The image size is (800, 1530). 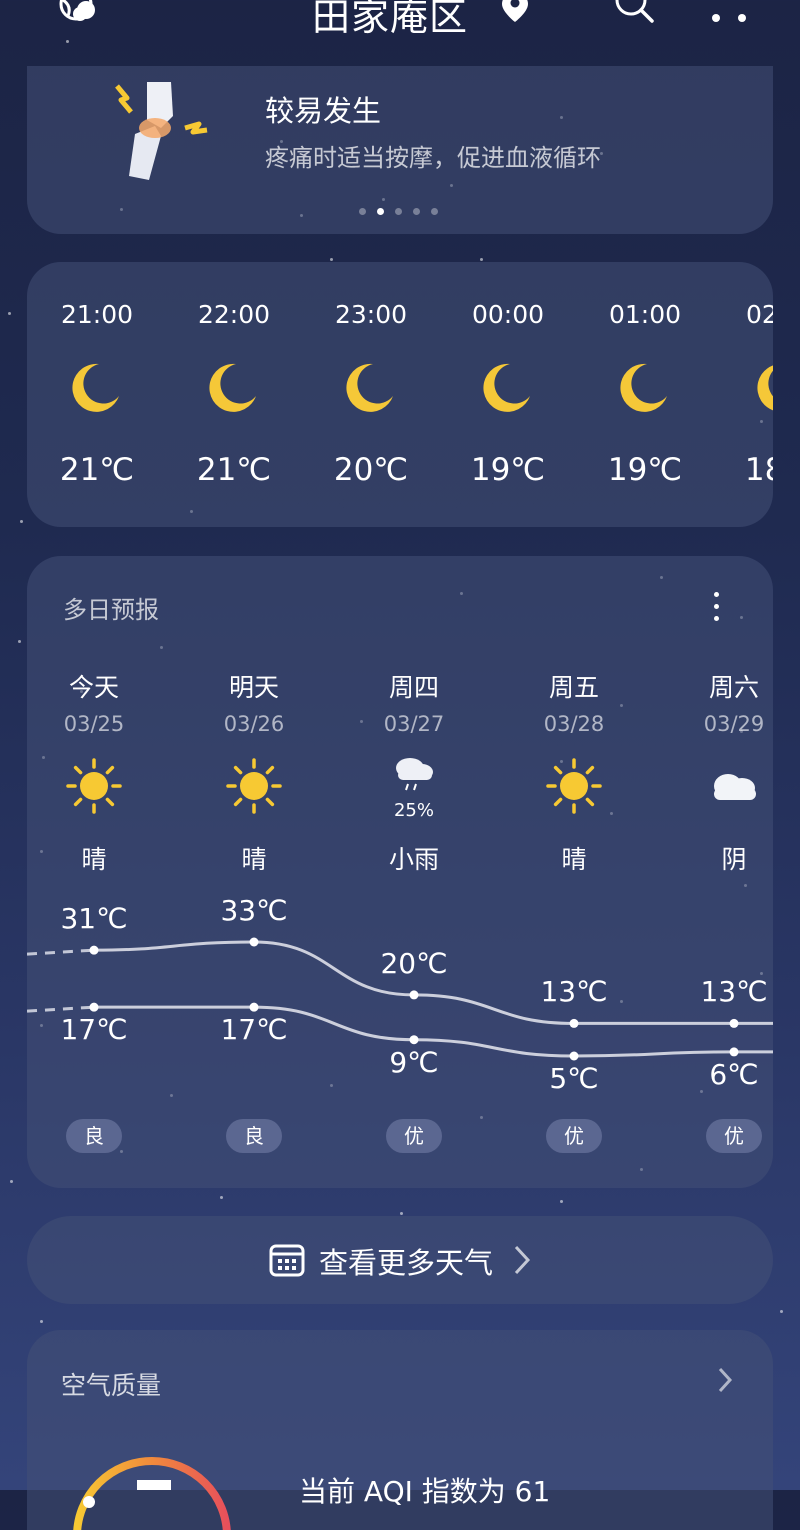 I want to click on globe-weather-icon, so click(x=79, y=13).